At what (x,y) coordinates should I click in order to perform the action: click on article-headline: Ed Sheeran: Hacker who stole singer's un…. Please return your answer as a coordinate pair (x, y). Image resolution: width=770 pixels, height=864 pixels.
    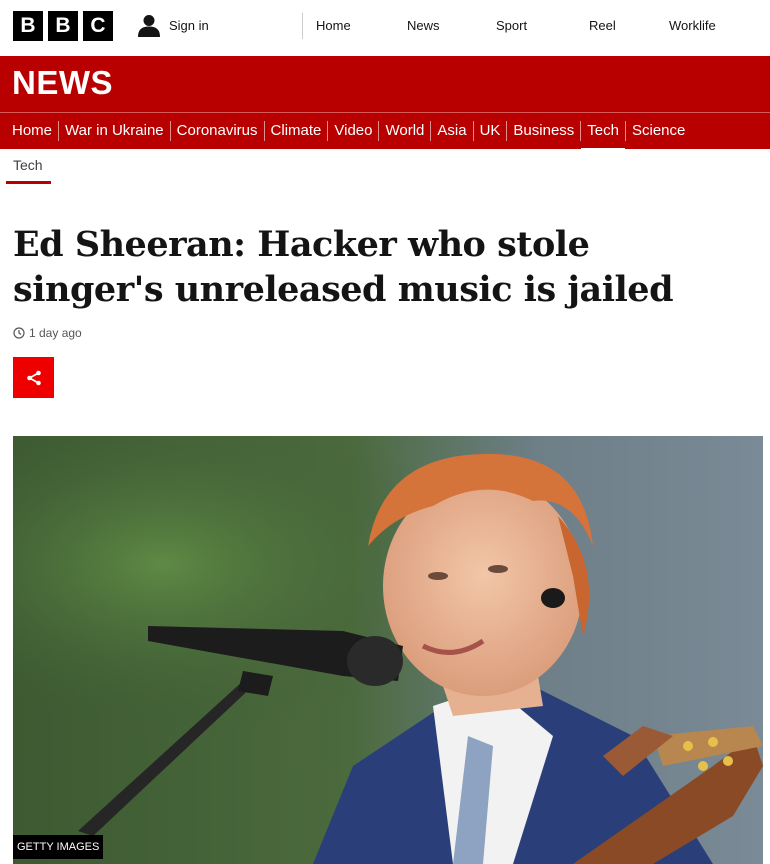
    Looking at the image, I should click on (343, 267).